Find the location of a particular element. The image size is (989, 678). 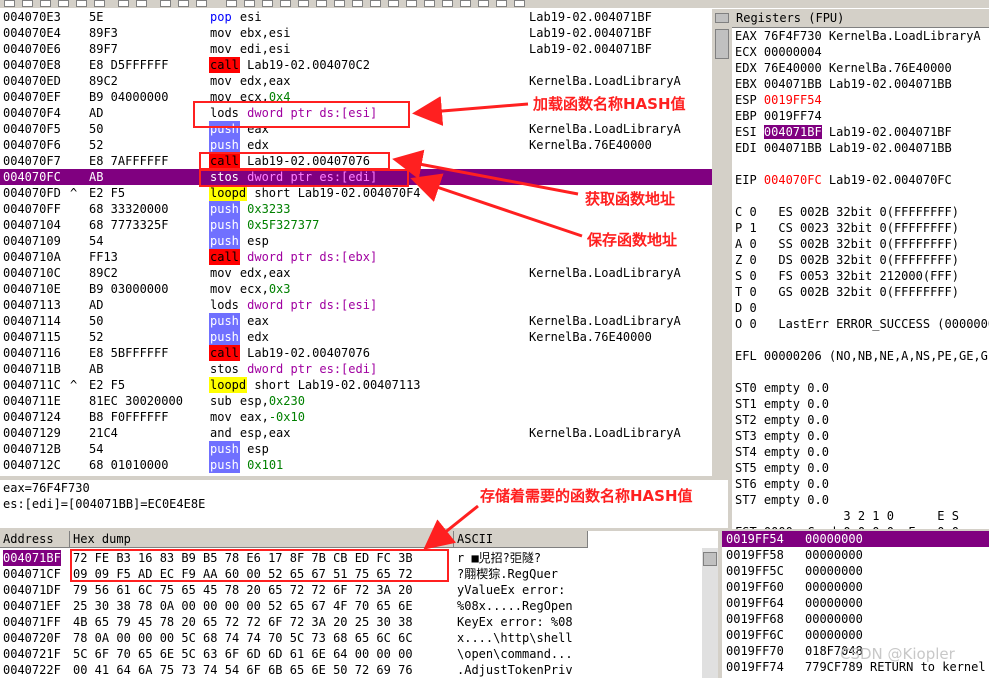

arrow-store-hash is located at coordinates (451, 527).